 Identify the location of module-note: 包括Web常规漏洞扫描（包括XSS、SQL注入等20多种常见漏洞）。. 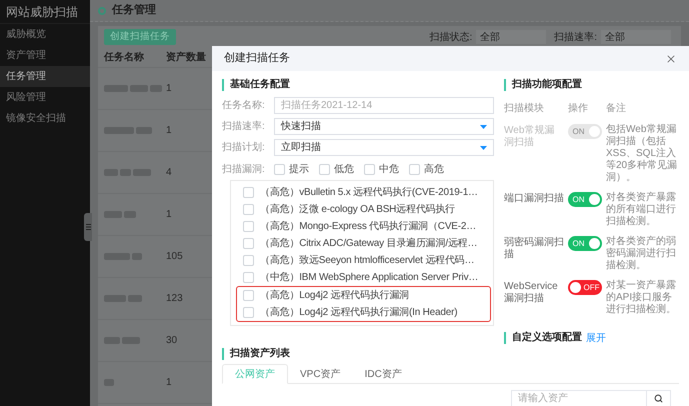
(642, 154).